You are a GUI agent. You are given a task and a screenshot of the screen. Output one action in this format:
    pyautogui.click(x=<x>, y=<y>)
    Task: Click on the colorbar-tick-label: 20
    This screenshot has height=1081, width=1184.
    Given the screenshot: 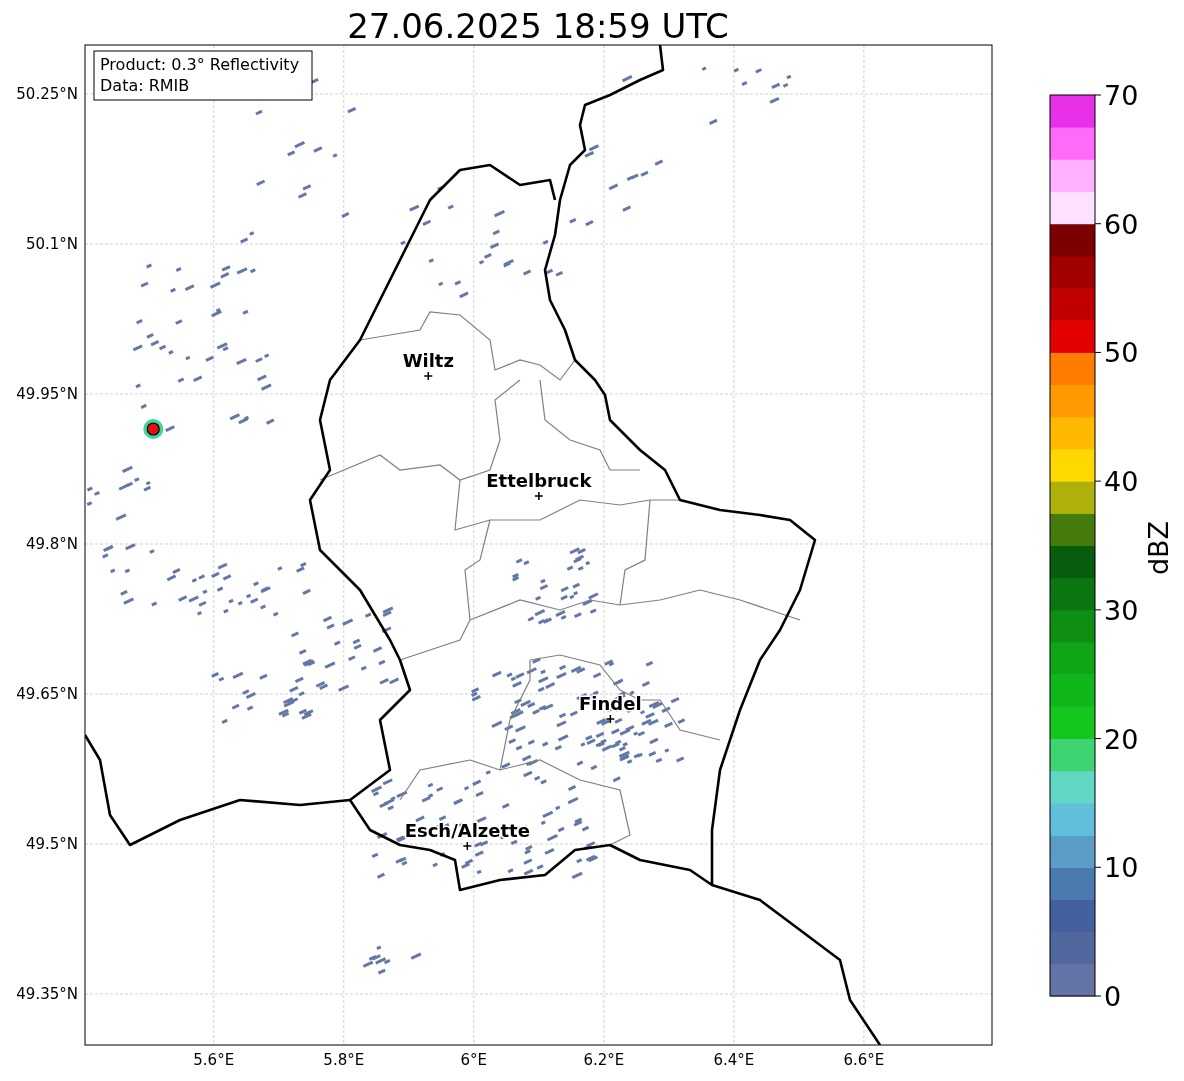 What is the action you would take?
    pyautogui.click(x=1121, y=739)
    